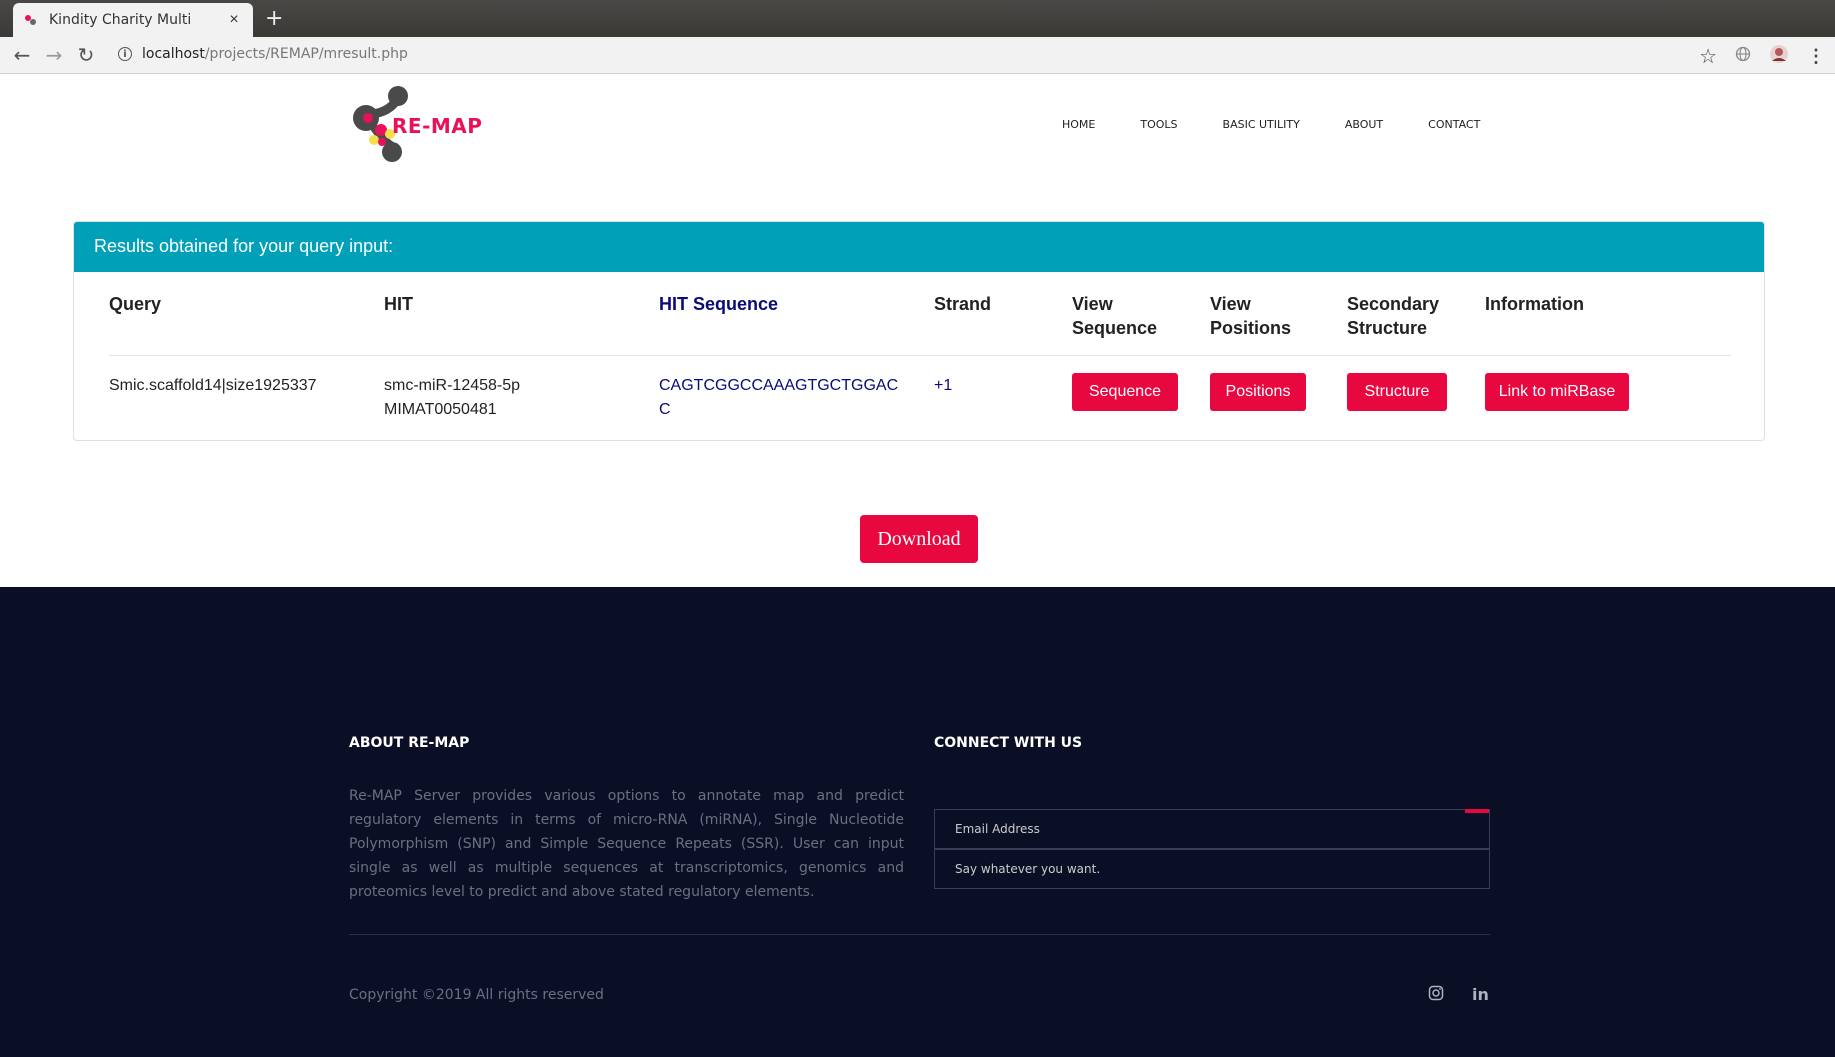 Image resolution: width=1835 pixels, height=1057 pixels. I want to click on nav-about: ABOUT, so click(1364, 124).